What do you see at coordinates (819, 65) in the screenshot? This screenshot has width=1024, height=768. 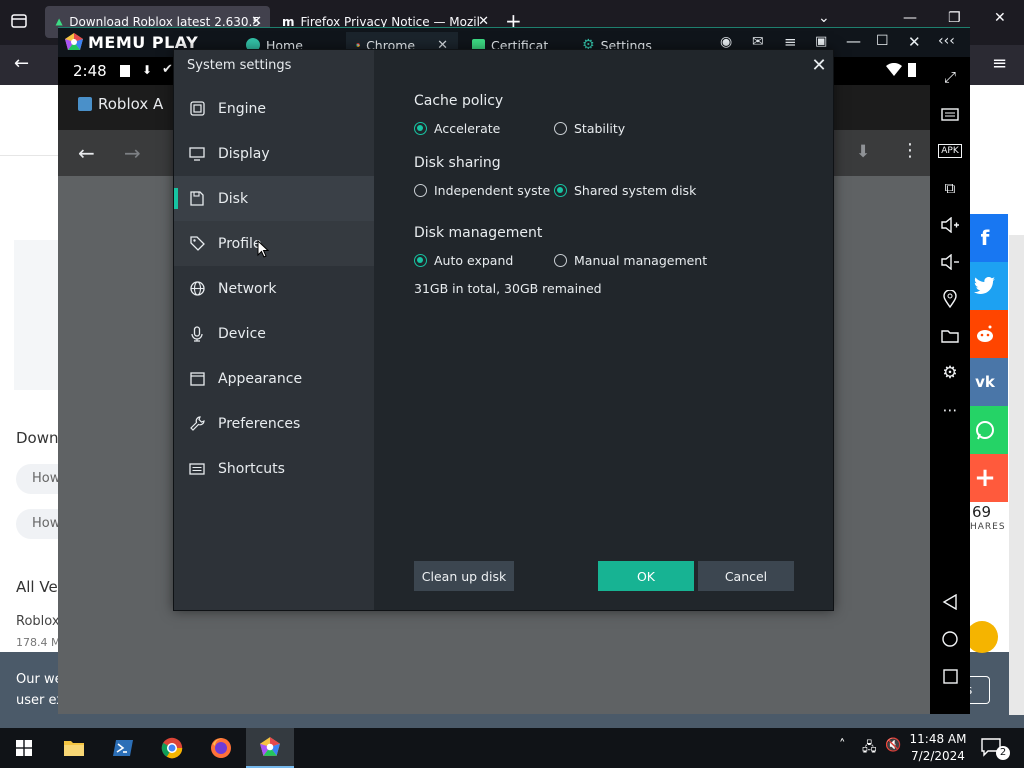 I see `dialog-close-icon: ✕` at bounding box center [819, 65].